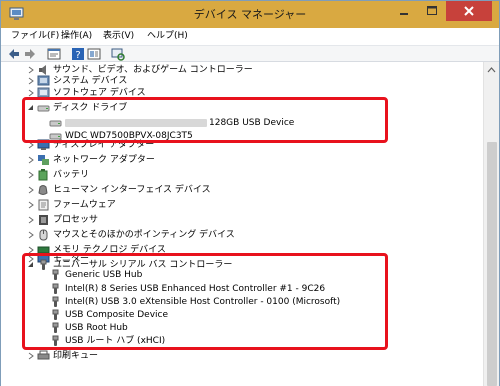  I want to click on minimize-icon, so click(404, 14).